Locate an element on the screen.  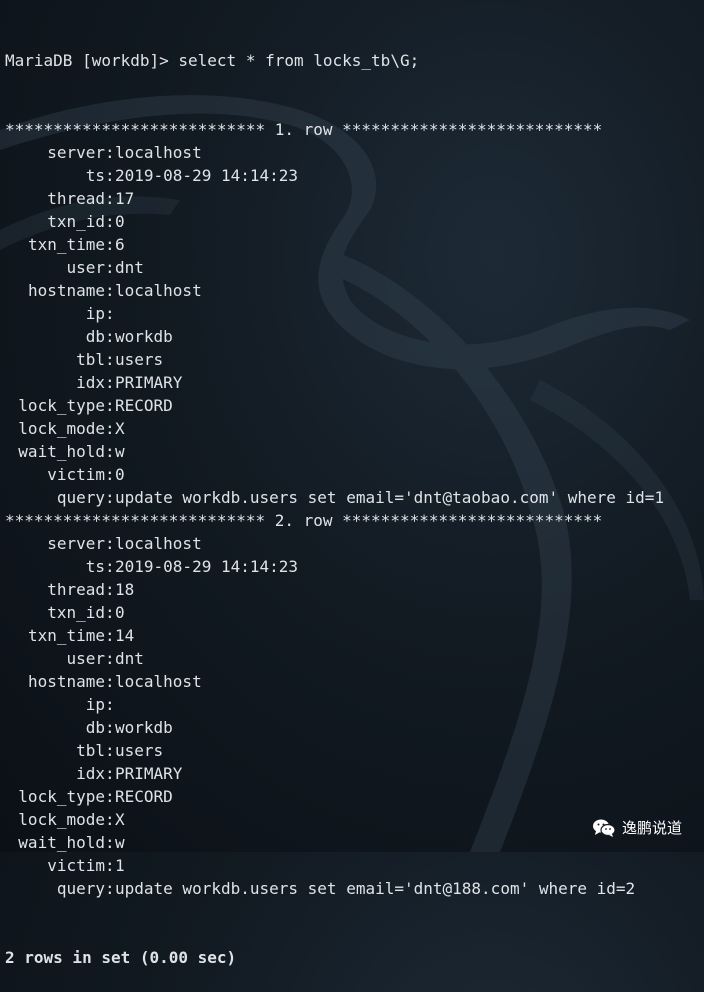
field-key: user is located at coordinates (85, 267).